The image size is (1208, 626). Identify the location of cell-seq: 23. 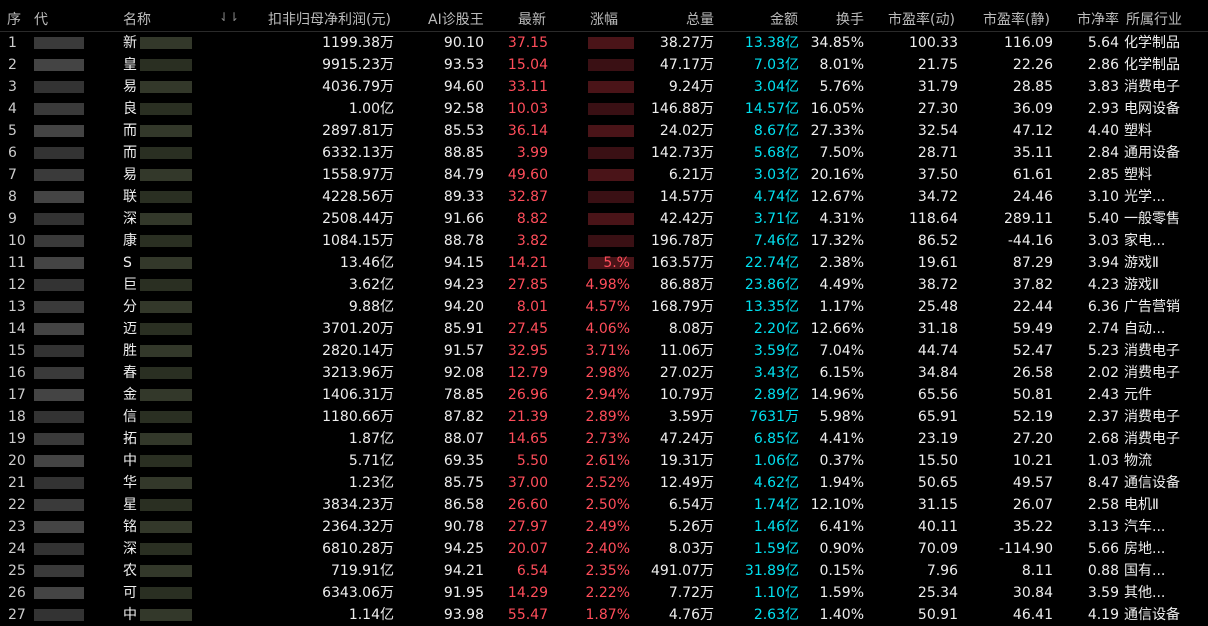
(17, 527).